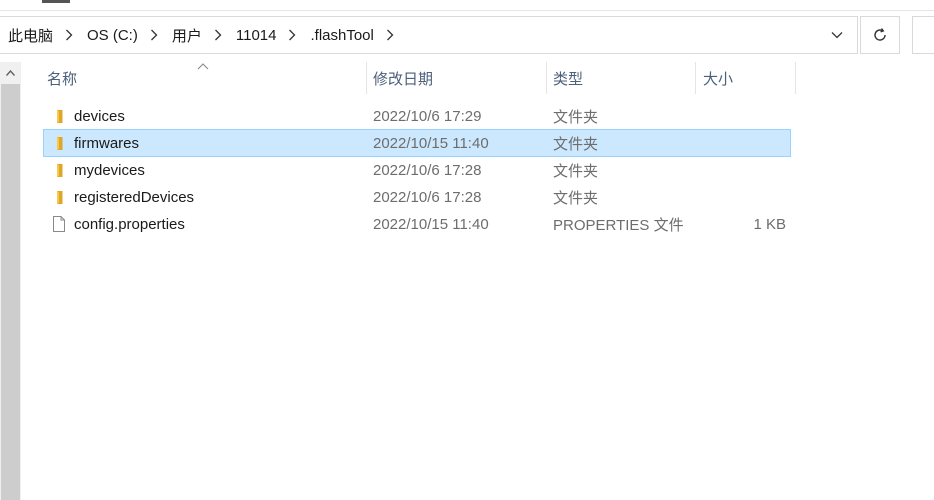  I want to click on file-name: devices, so click(99, 116).